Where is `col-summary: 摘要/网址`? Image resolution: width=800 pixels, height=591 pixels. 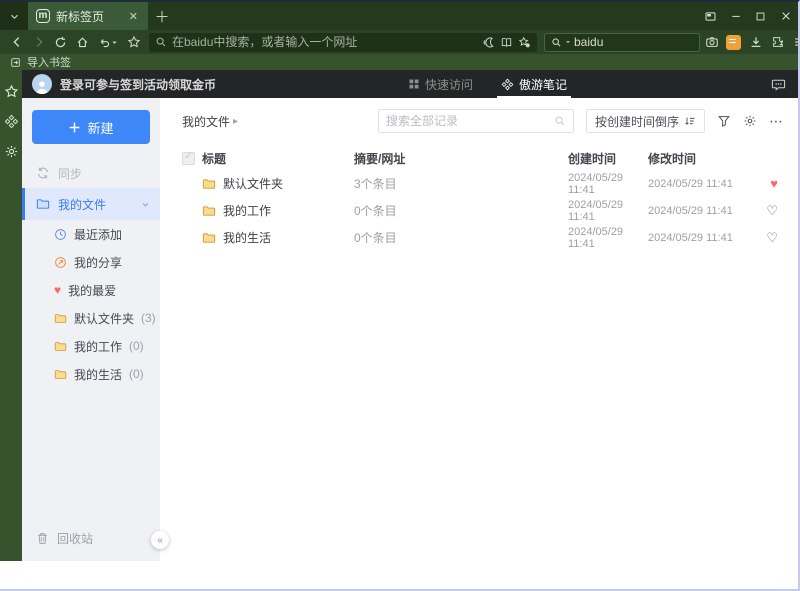 col-summary: 摘要/网址 is located at coordinates (380, 158).